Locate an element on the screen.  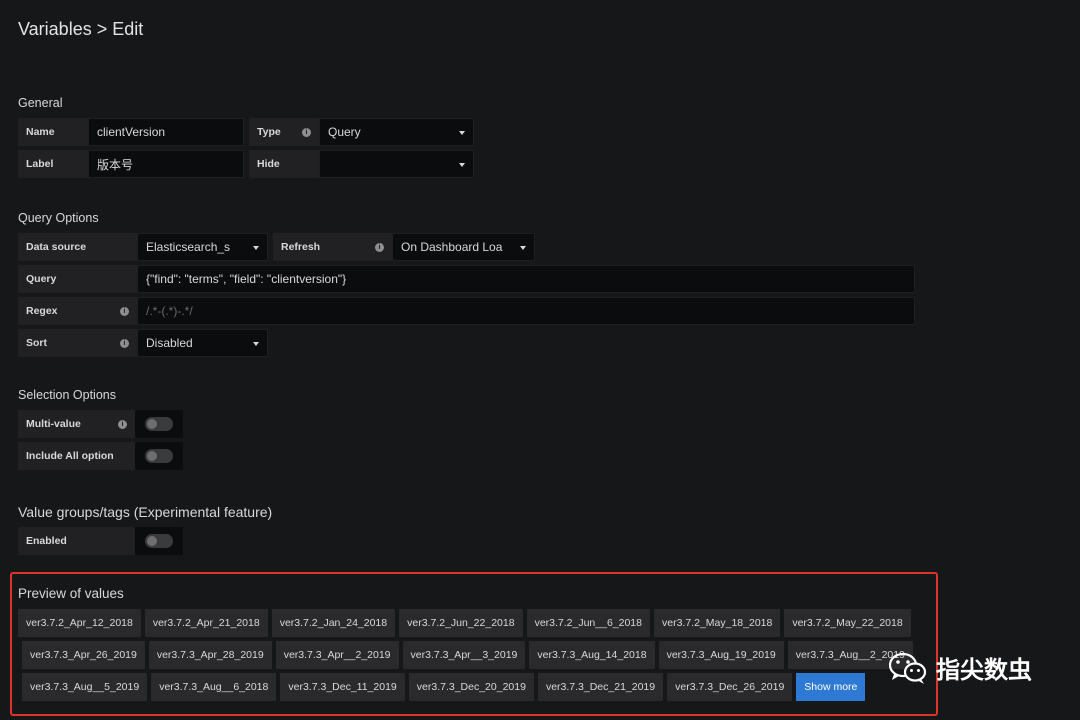
enabled-label: Enabled is located at coordinates (76, 541).